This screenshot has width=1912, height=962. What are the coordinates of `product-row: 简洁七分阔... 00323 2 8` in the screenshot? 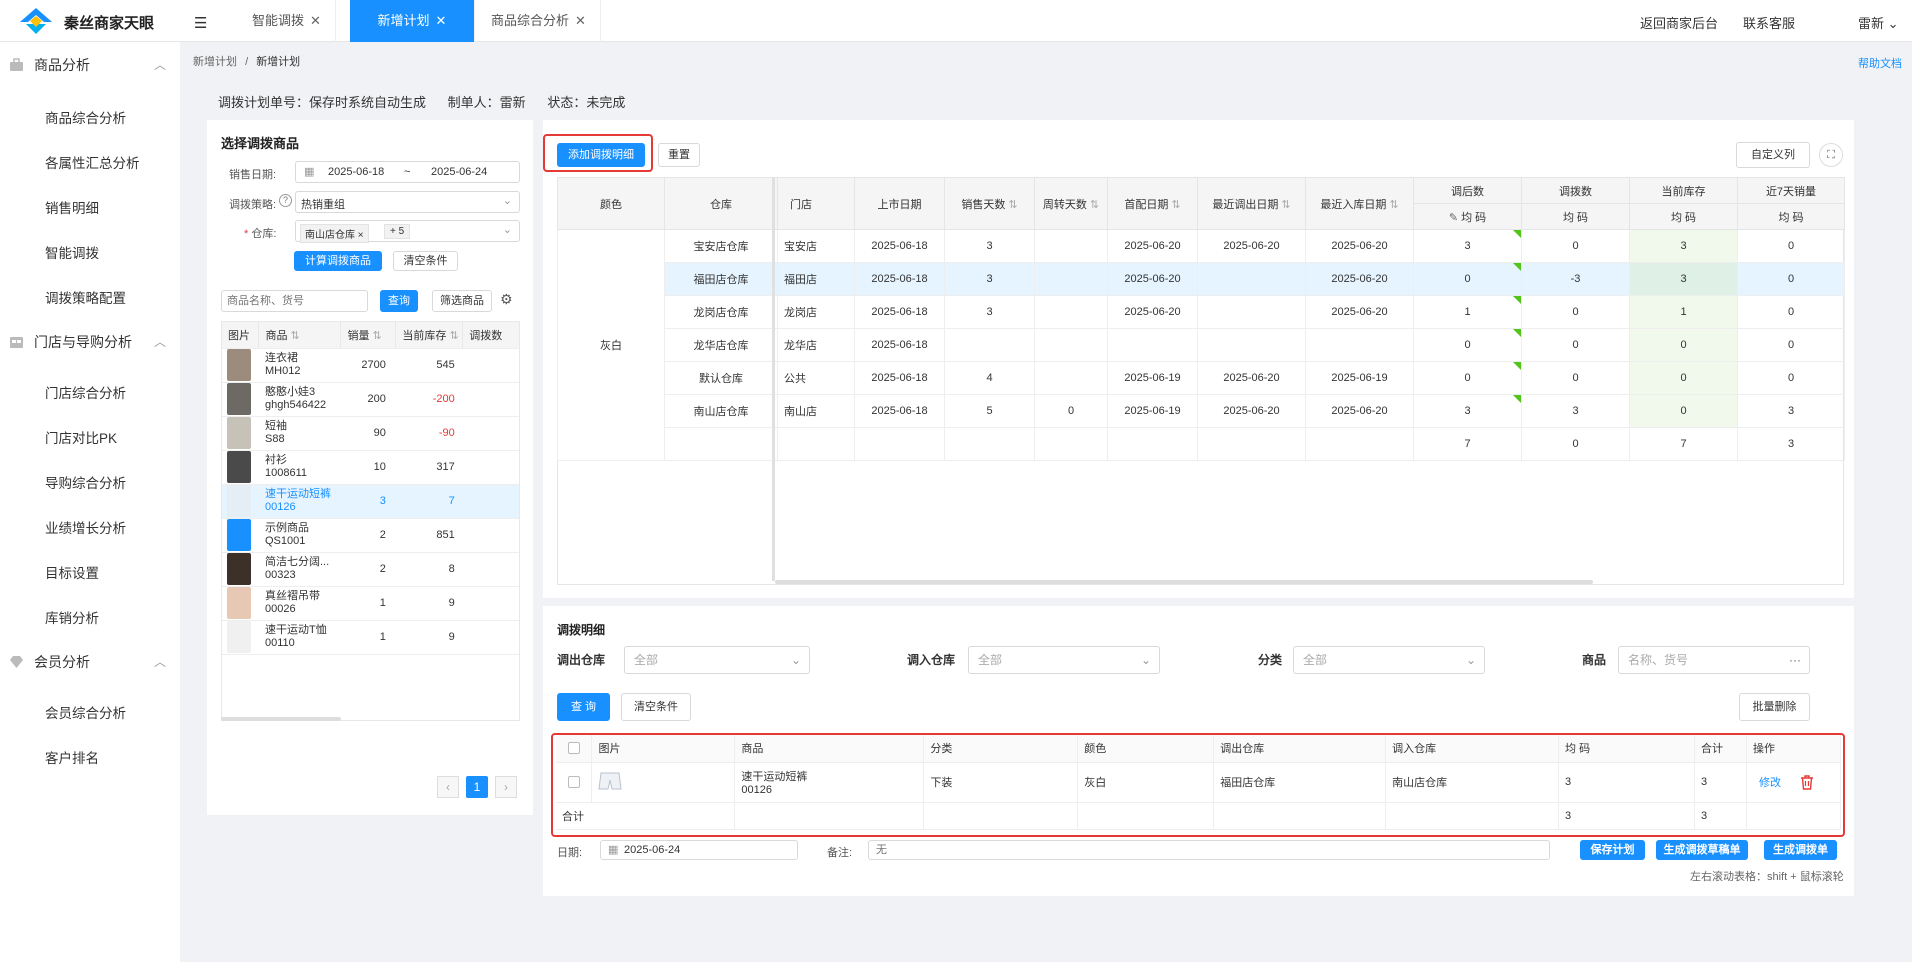 It's located at (370, 569).